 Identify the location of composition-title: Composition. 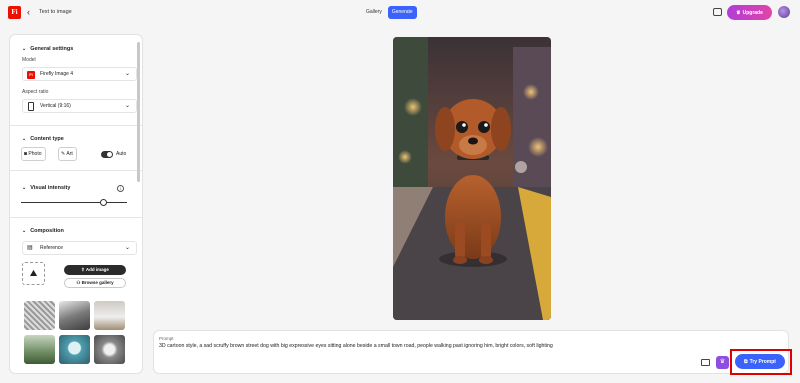
(47, 231).